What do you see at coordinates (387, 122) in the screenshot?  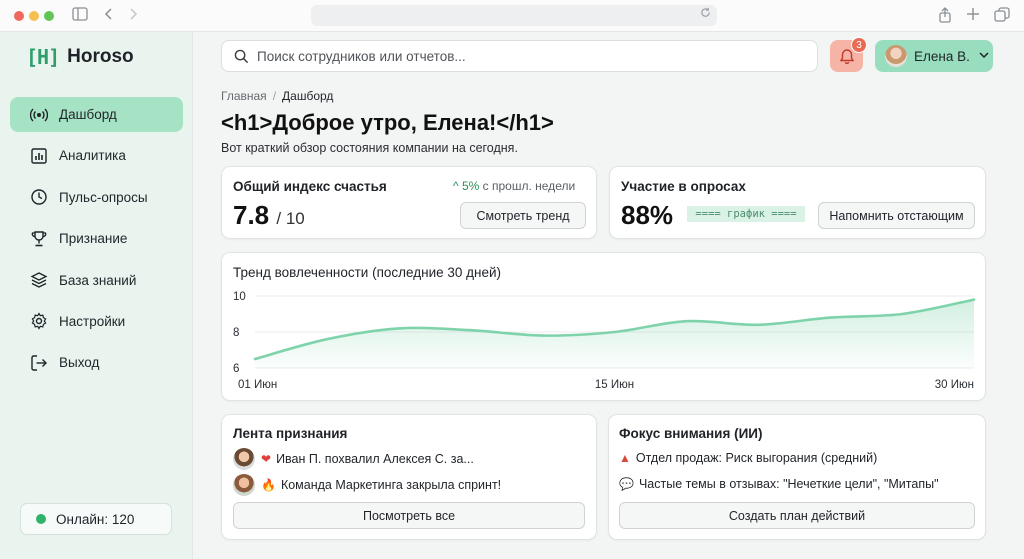 I see `page-title: <h1>Доброе утро, Елена!</h1>` at bounding box center [387, 122].